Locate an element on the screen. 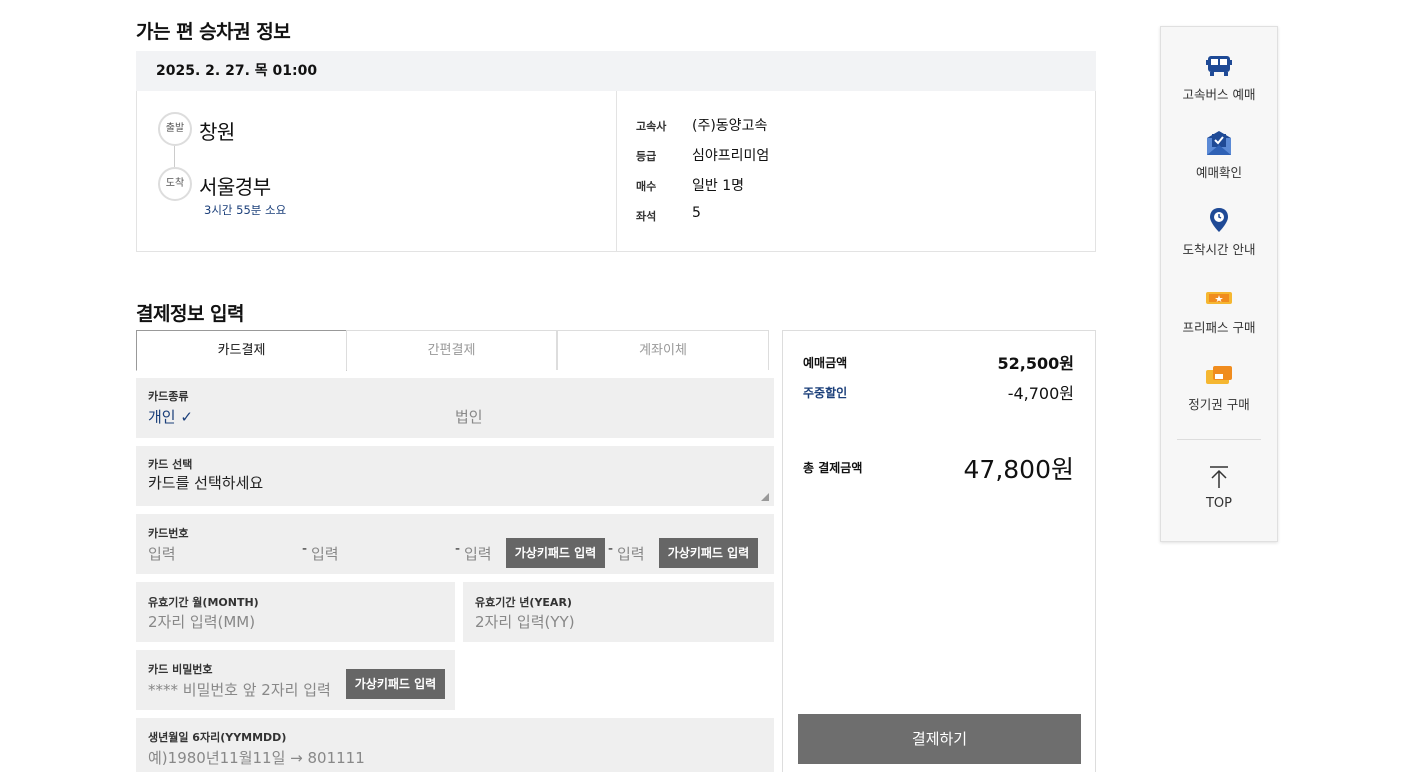 The width and height of the screenshot is (1419, 772). location-pin-icon is located at coordinates (1219, 220).